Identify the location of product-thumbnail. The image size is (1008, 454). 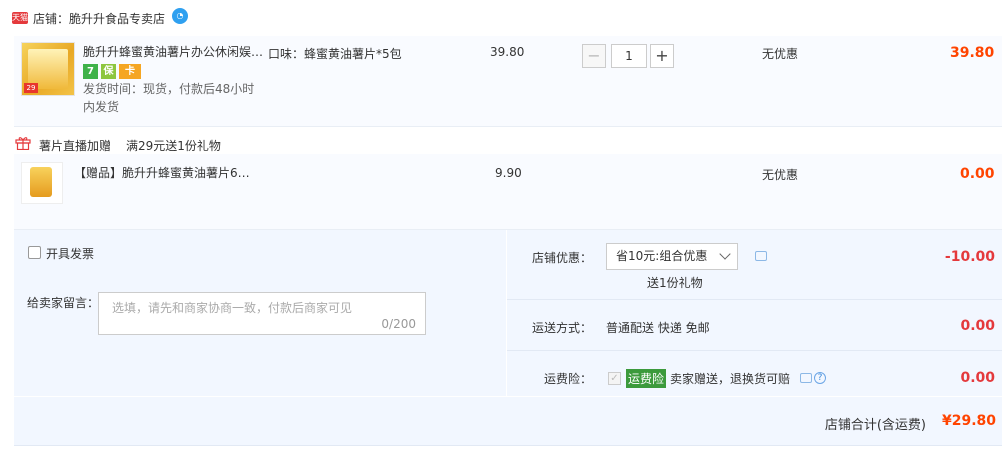
(42, 183).